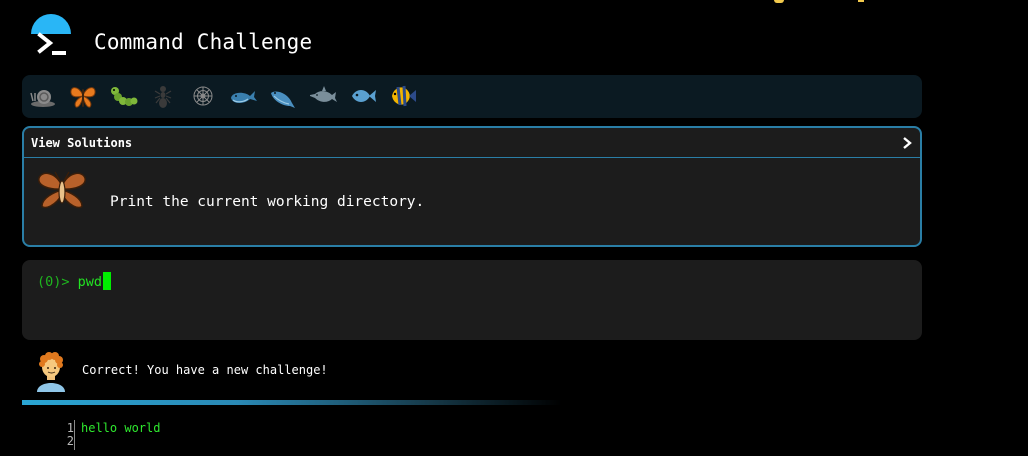 This screenshot has width=1028, height=456. What do you see at coordinates (74, 435) in the screenshot?
I see `gutter-divider` at bounding box center [74, 435].